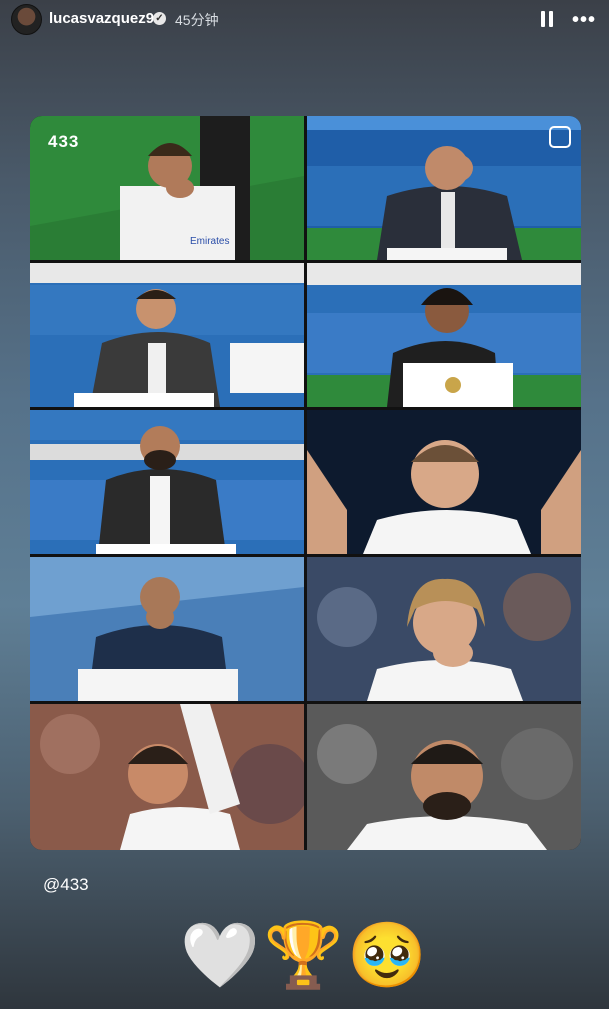 The image size is (609, 1009). I want to click on collage-photo-nacho, so click(167, 335).